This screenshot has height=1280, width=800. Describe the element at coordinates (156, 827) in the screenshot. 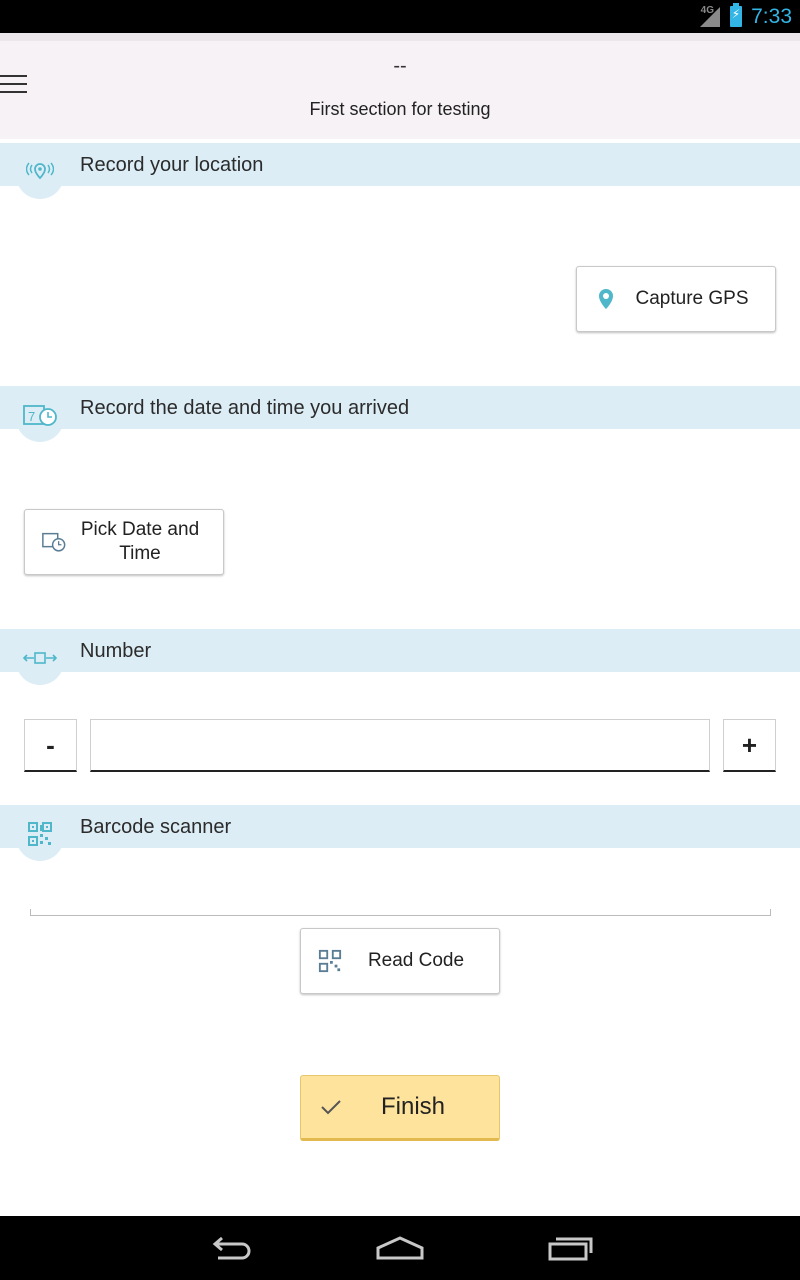

I see `section-label-barcode: Barcode scanner` at that location.